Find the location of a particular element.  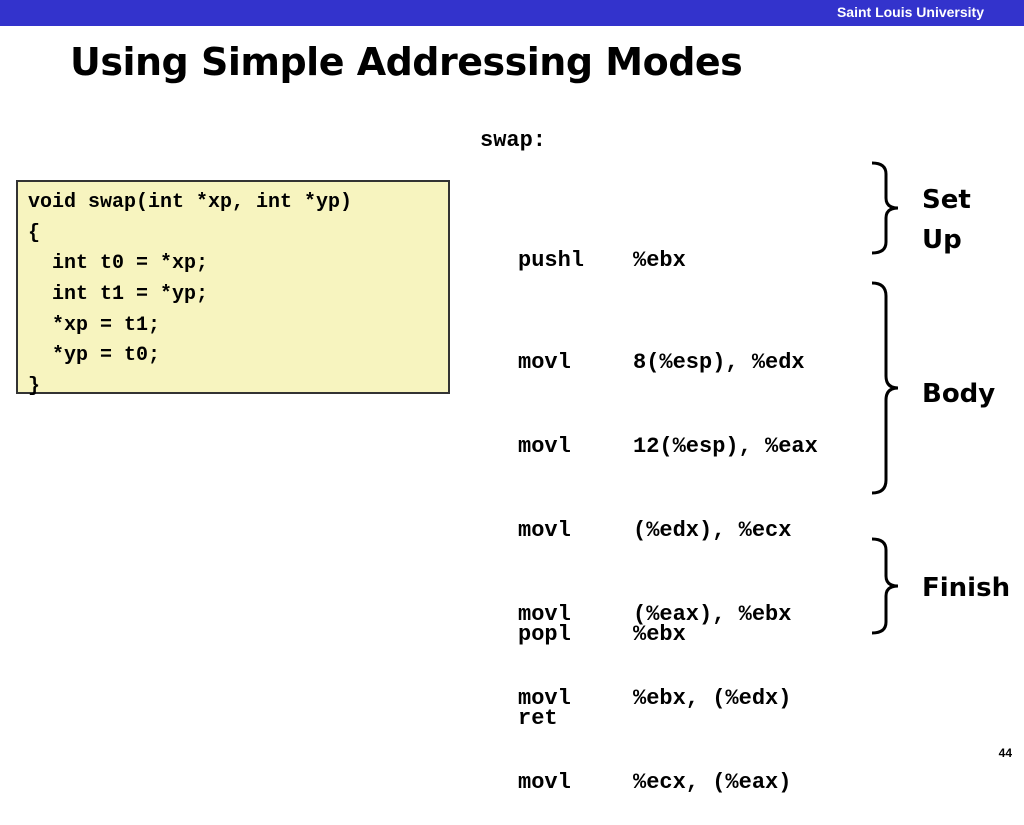

asm-instruction: movl %ecx, (%eax) is located at coordinates (668, 783).